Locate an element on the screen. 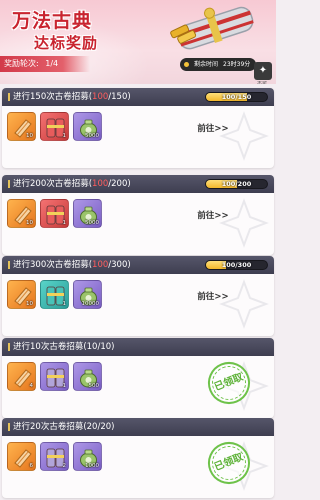 This screenshot has width=320, height=500. task-progress-bar: 100/150 is located at coordinates (236, 97).